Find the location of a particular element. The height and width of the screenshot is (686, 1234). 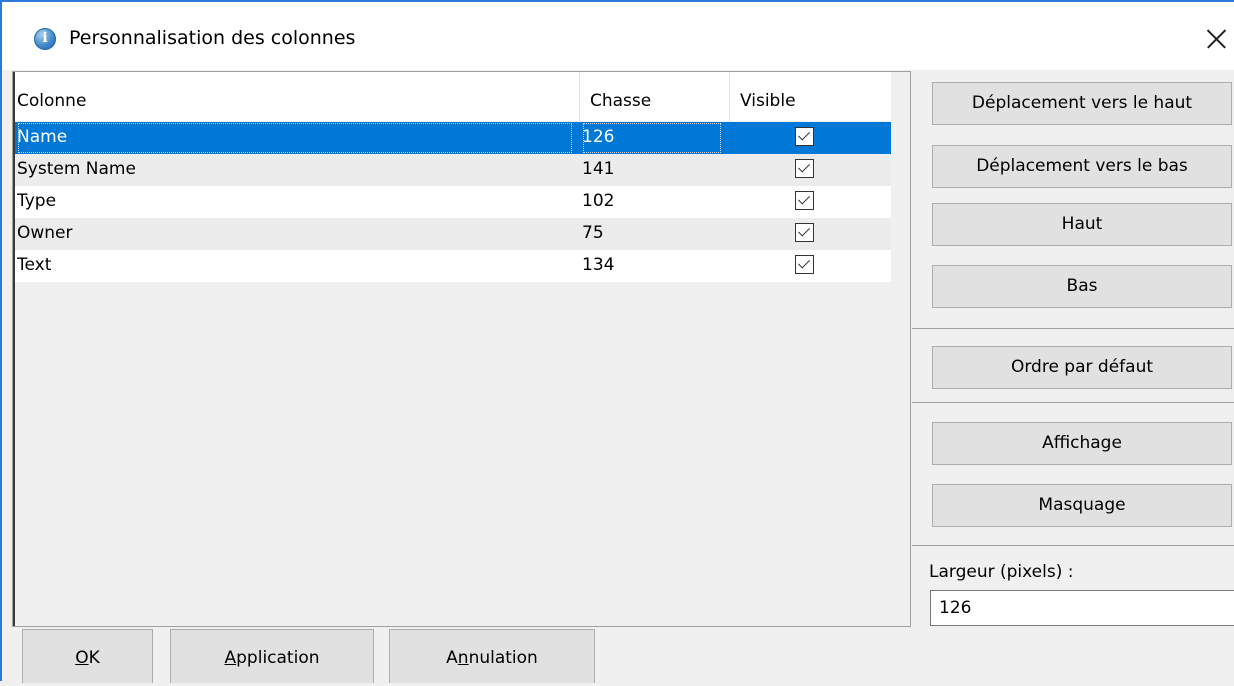

row-name: System Name is located at coordinates (76, 169).